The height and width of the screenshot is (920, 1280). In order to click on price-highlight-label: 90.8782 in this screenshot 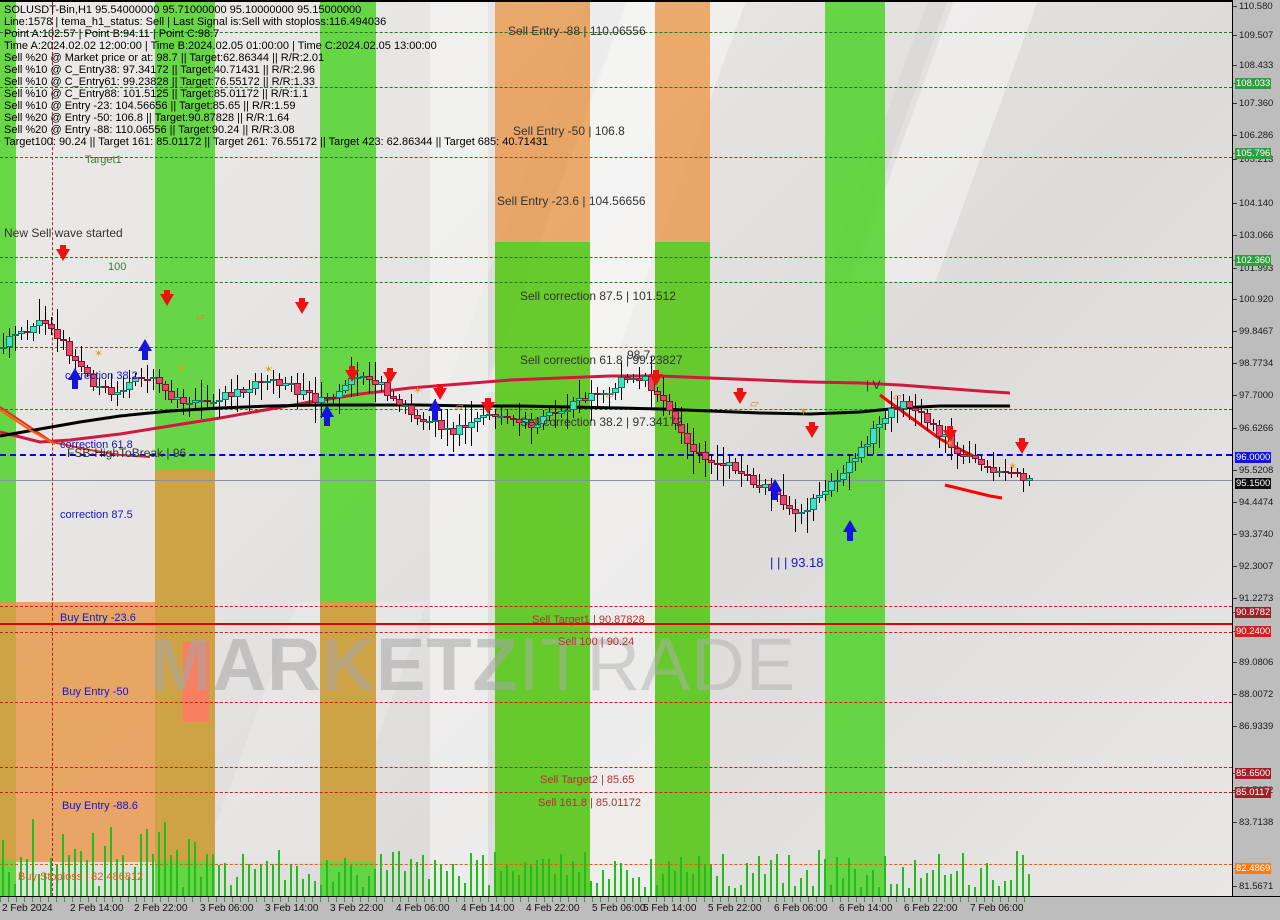, I will do `click(1253, 612)`.